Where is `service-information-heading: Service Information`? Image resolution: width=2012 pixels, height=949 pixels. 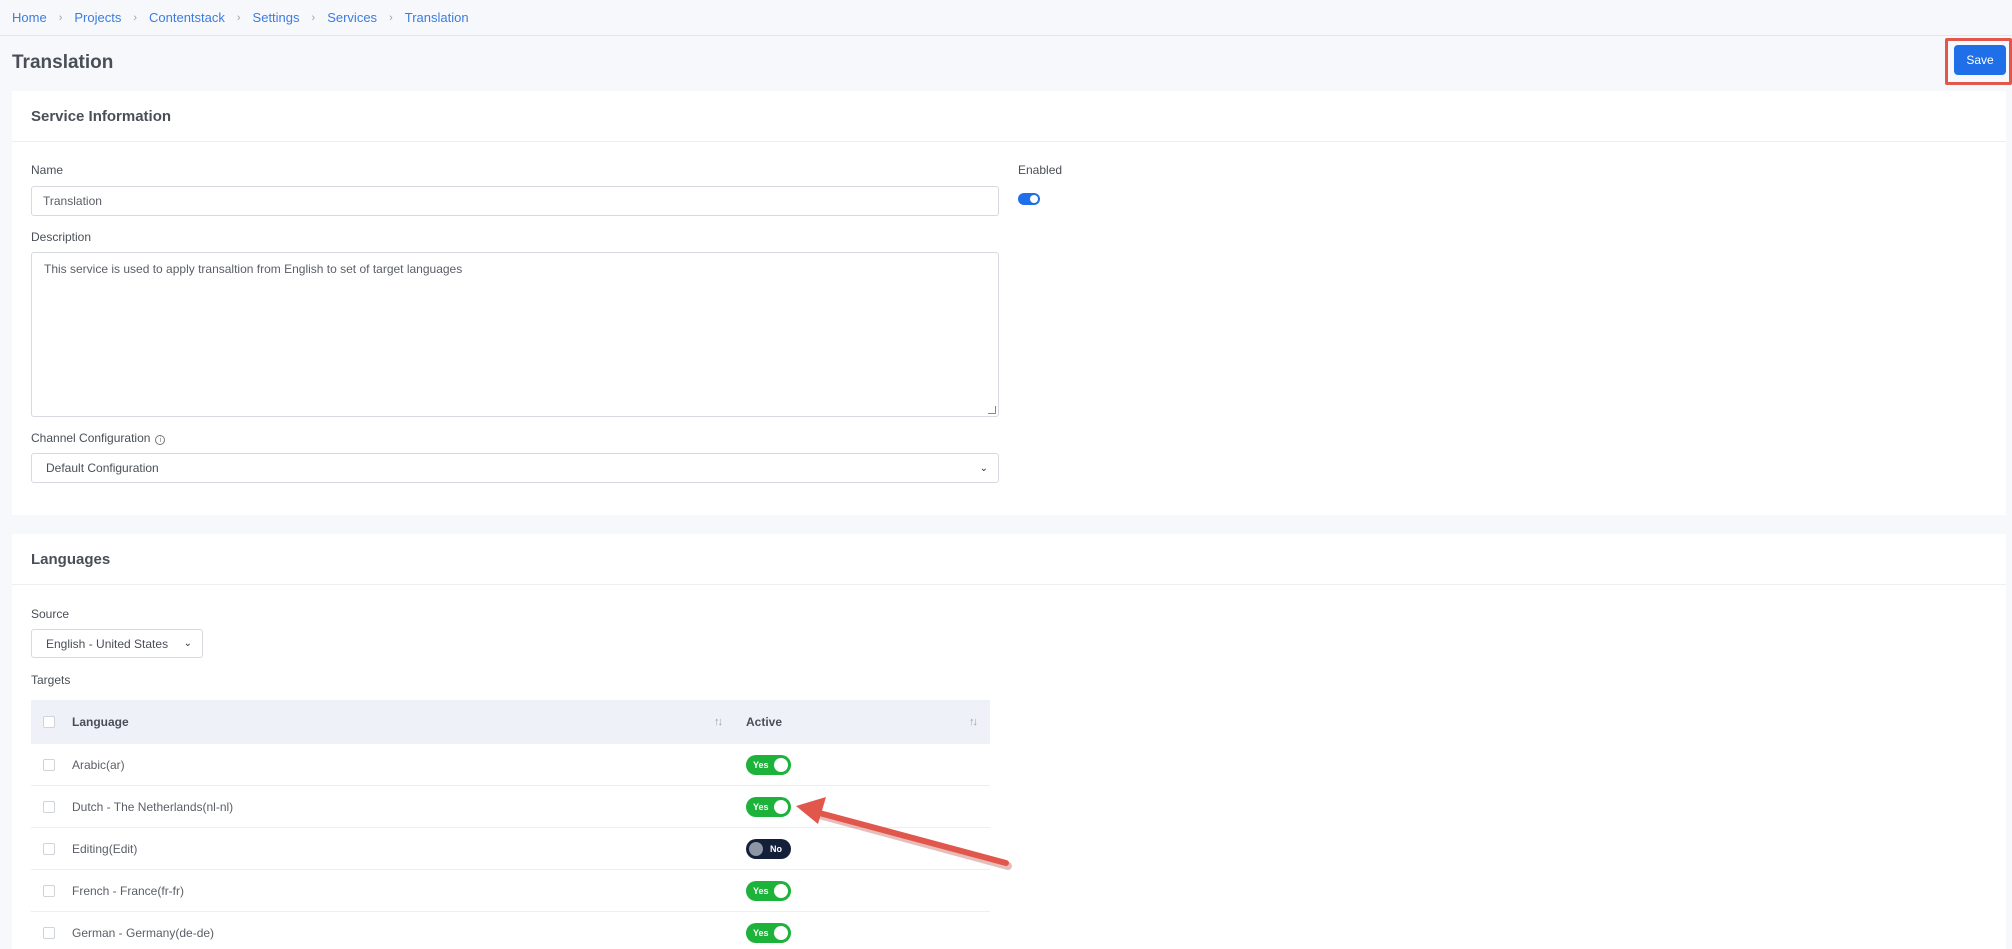 service-information-heading: Service Information is located at coordinates (1009, 116).